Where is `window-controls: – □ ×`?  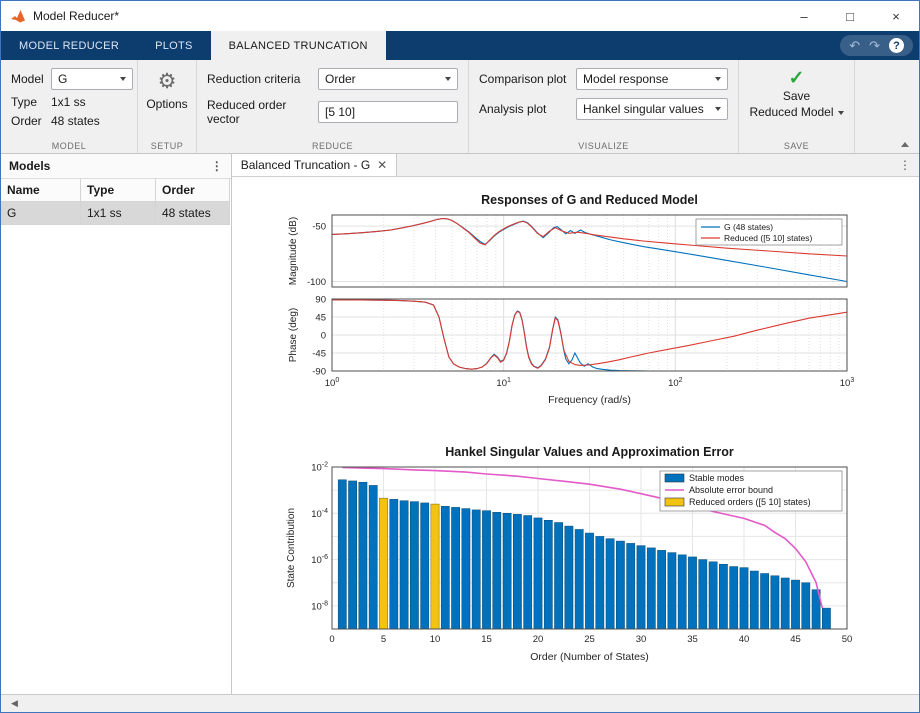 window-controls: – □ × is located at coordinates (850, 16).